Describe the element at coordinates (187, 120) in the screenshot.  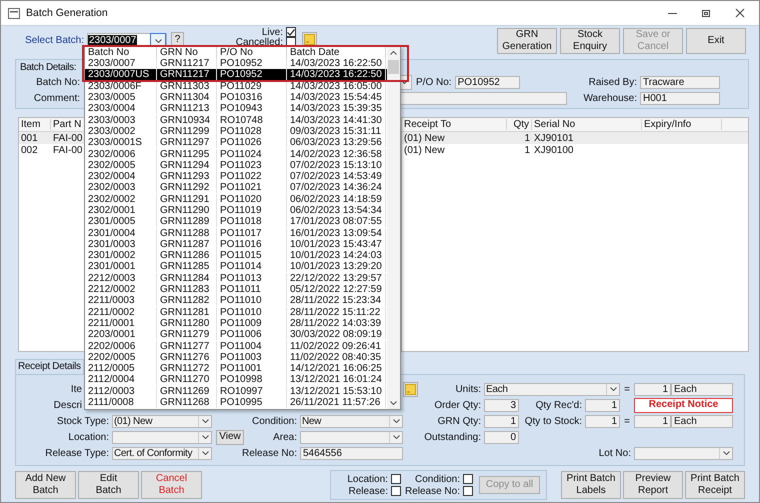
I see `list-cell: GRN10934` at that location.